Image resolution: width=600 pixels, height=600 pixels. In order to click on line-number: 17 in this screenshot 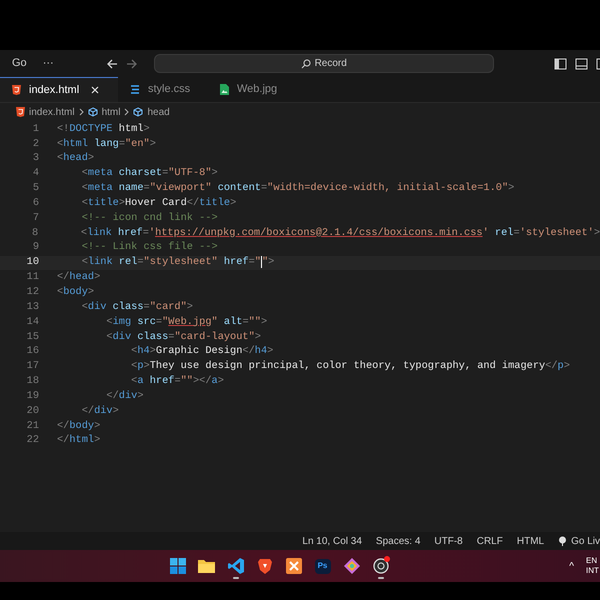, I will do `click(32, 366)`.